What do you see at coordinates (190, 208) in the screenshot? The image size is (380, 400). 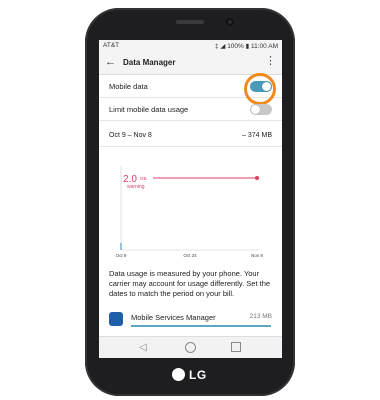 I see `data-usage-chart: 2.0 GB warning Oct 9 Oct 24 Nov 8` at bounding box center [190, 208].